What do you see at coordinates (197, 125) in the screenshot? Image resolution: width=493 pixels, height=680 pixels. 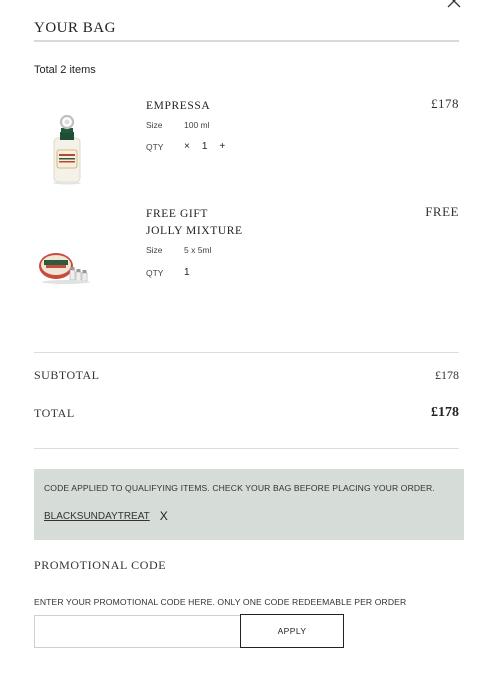 I see `size-value: 100 ml` at bounding box center [197, 125].